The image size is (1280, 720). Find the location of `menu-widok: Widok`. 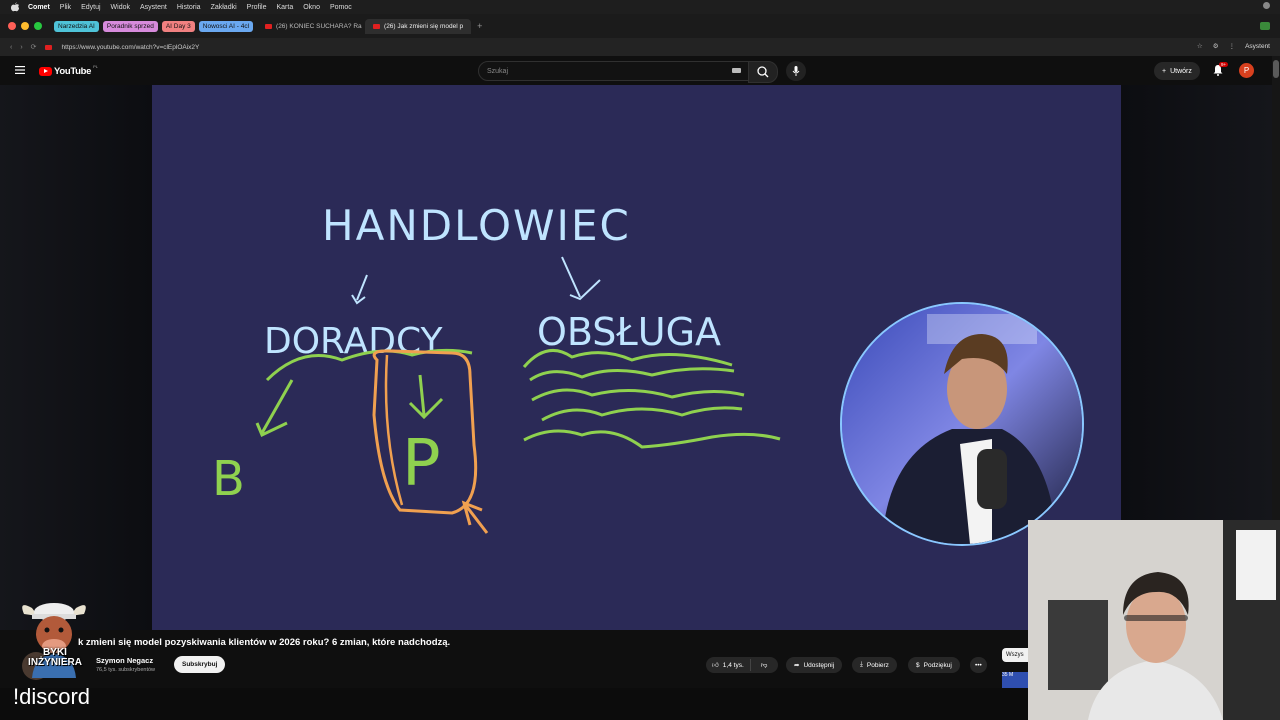

menu-widok: Widok is located at coordinates (120, 7).